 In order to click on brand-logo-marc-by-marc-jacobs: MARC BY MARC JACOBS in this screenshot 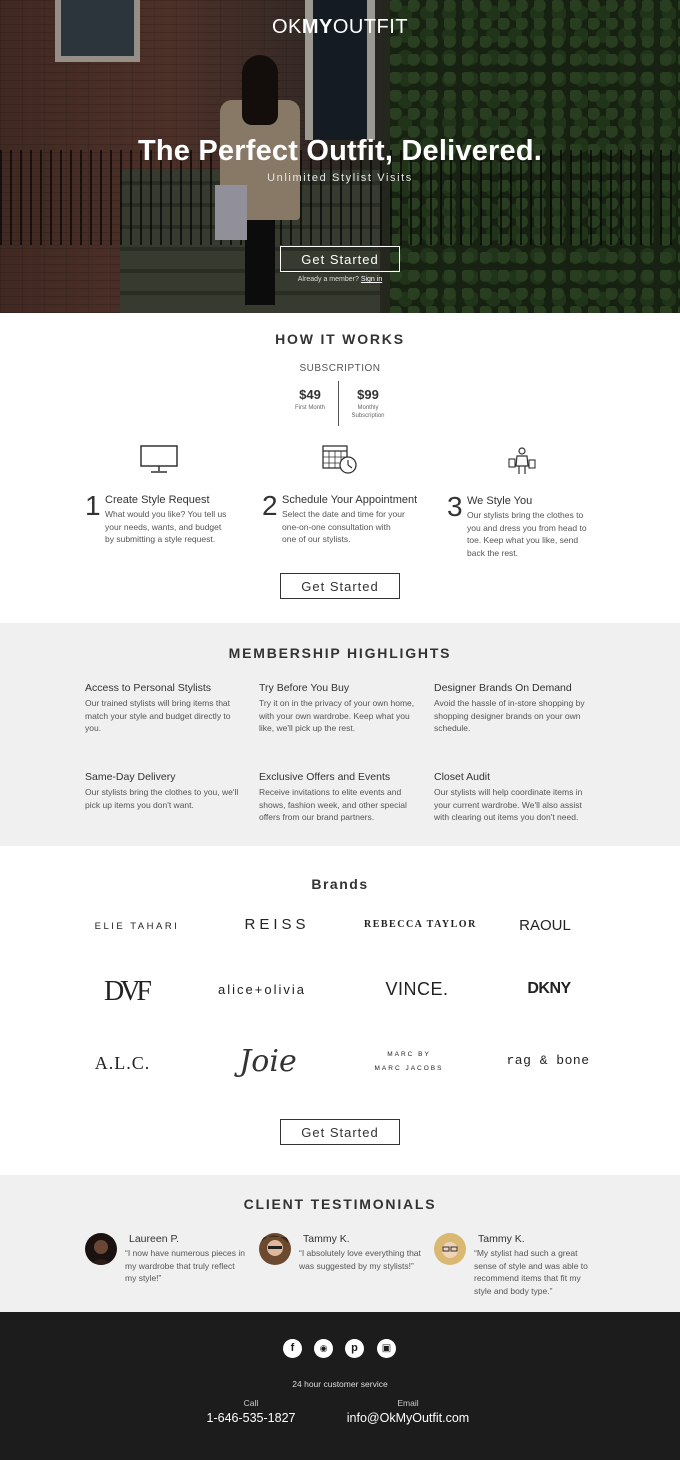, I will do `click(409, 1062)`.